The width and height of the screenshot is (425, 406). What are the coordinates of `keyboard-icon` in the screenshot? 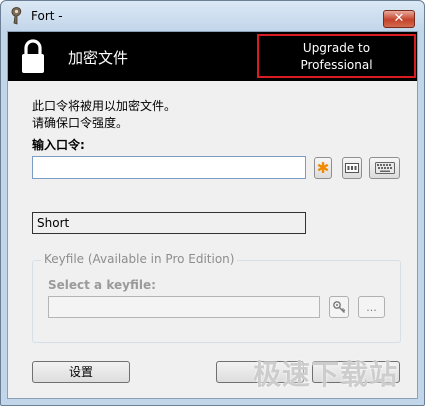 It's located at (384, 168).